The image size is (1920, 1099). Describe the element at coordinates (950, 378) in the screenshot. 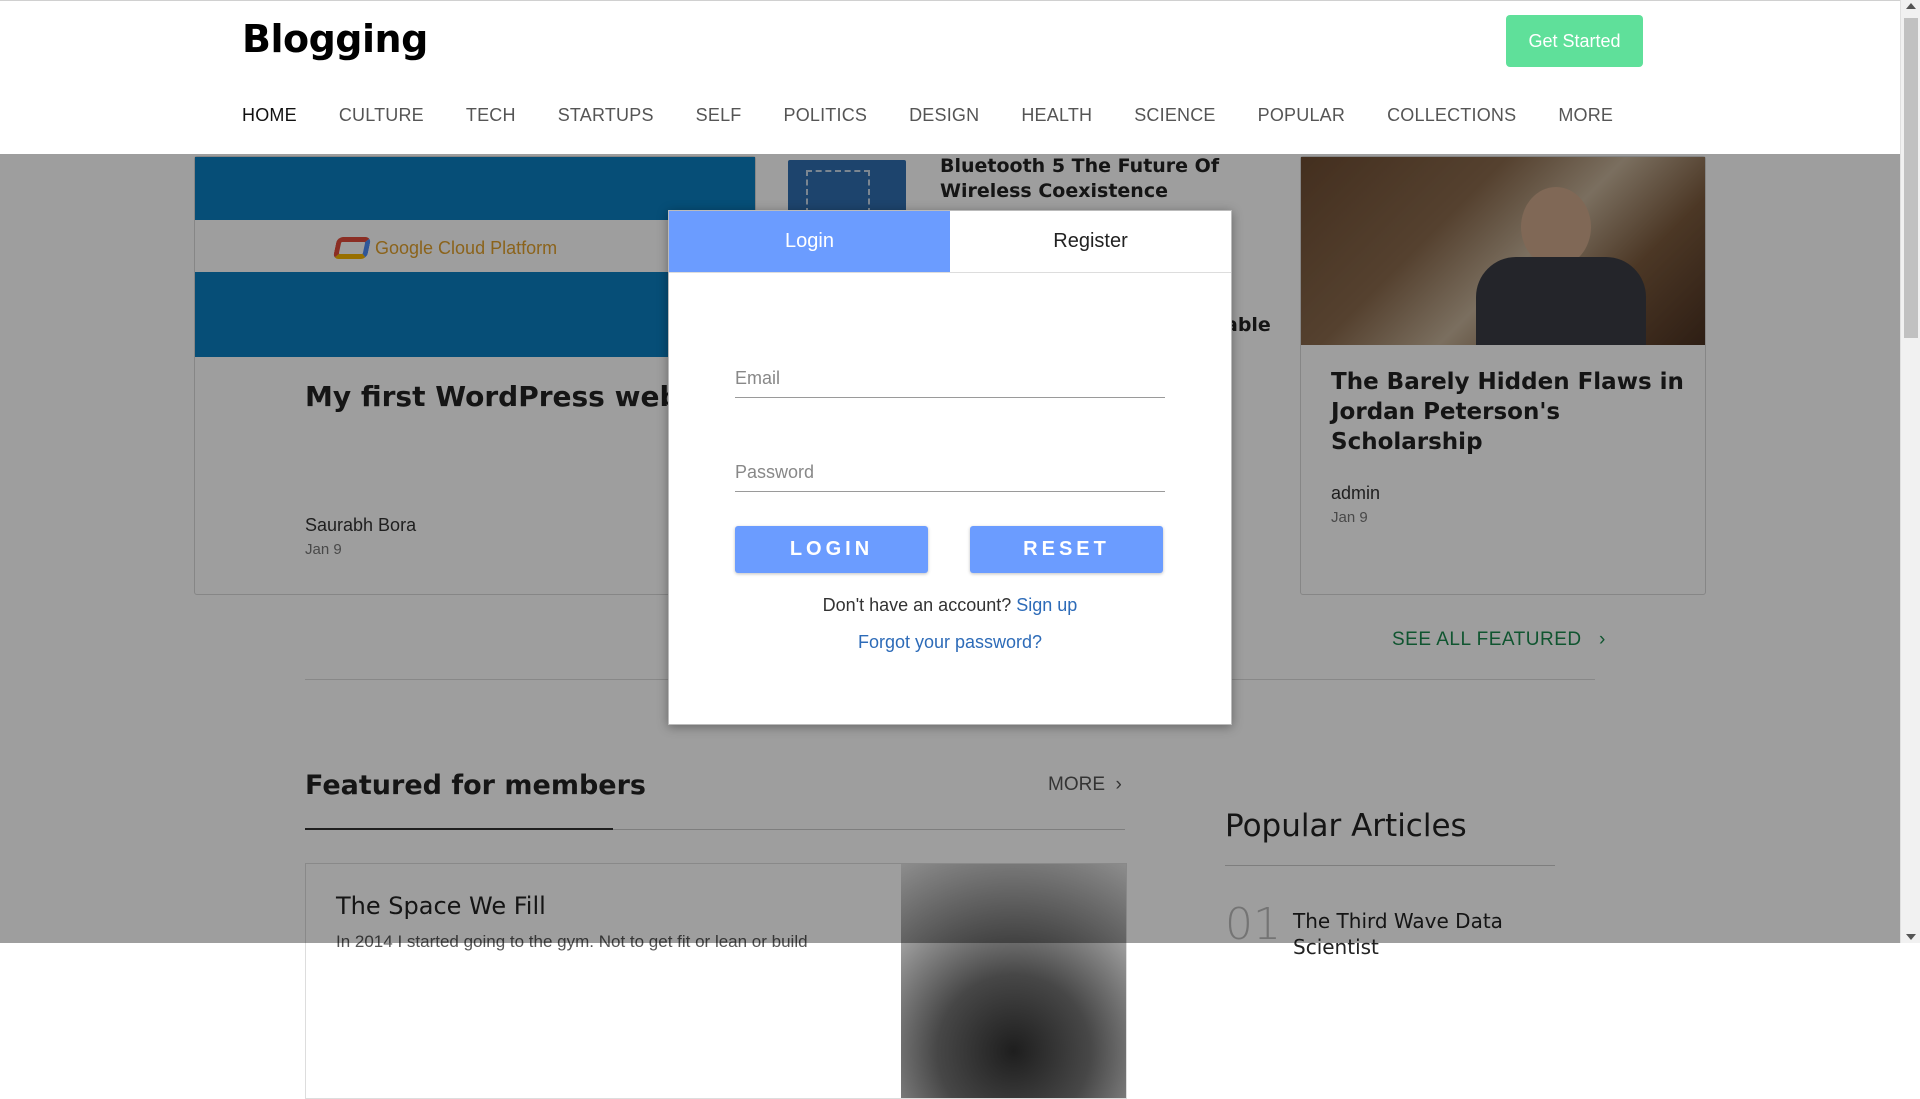

I see `email-field` at that location.